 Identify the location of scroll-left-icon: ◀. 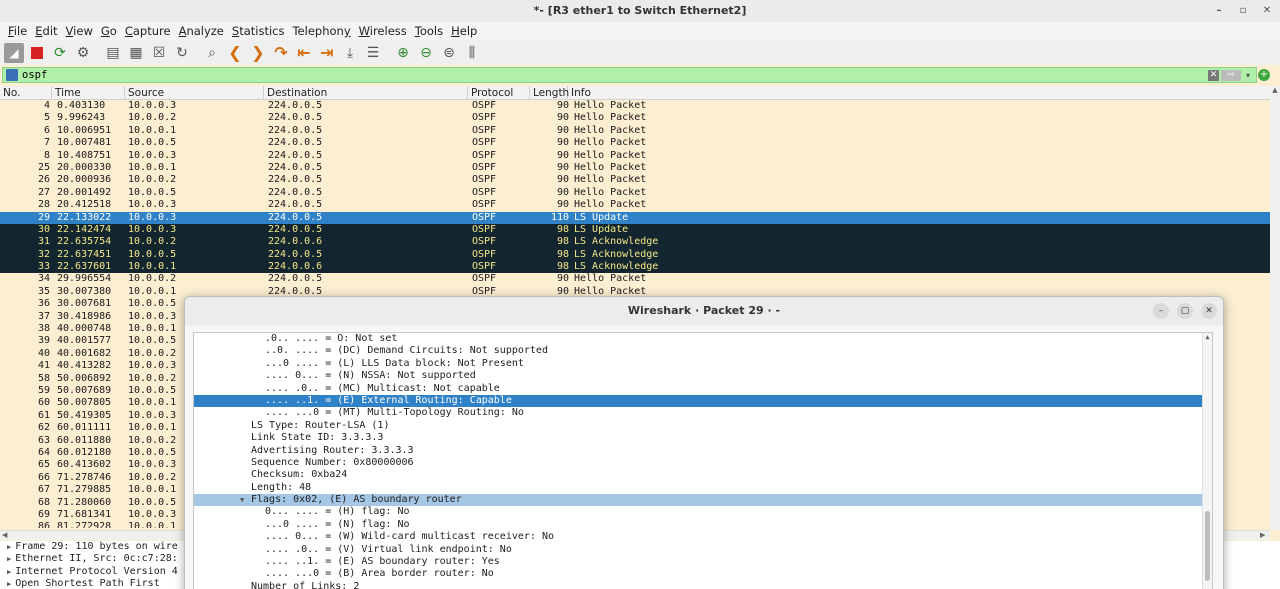
(4, 535).